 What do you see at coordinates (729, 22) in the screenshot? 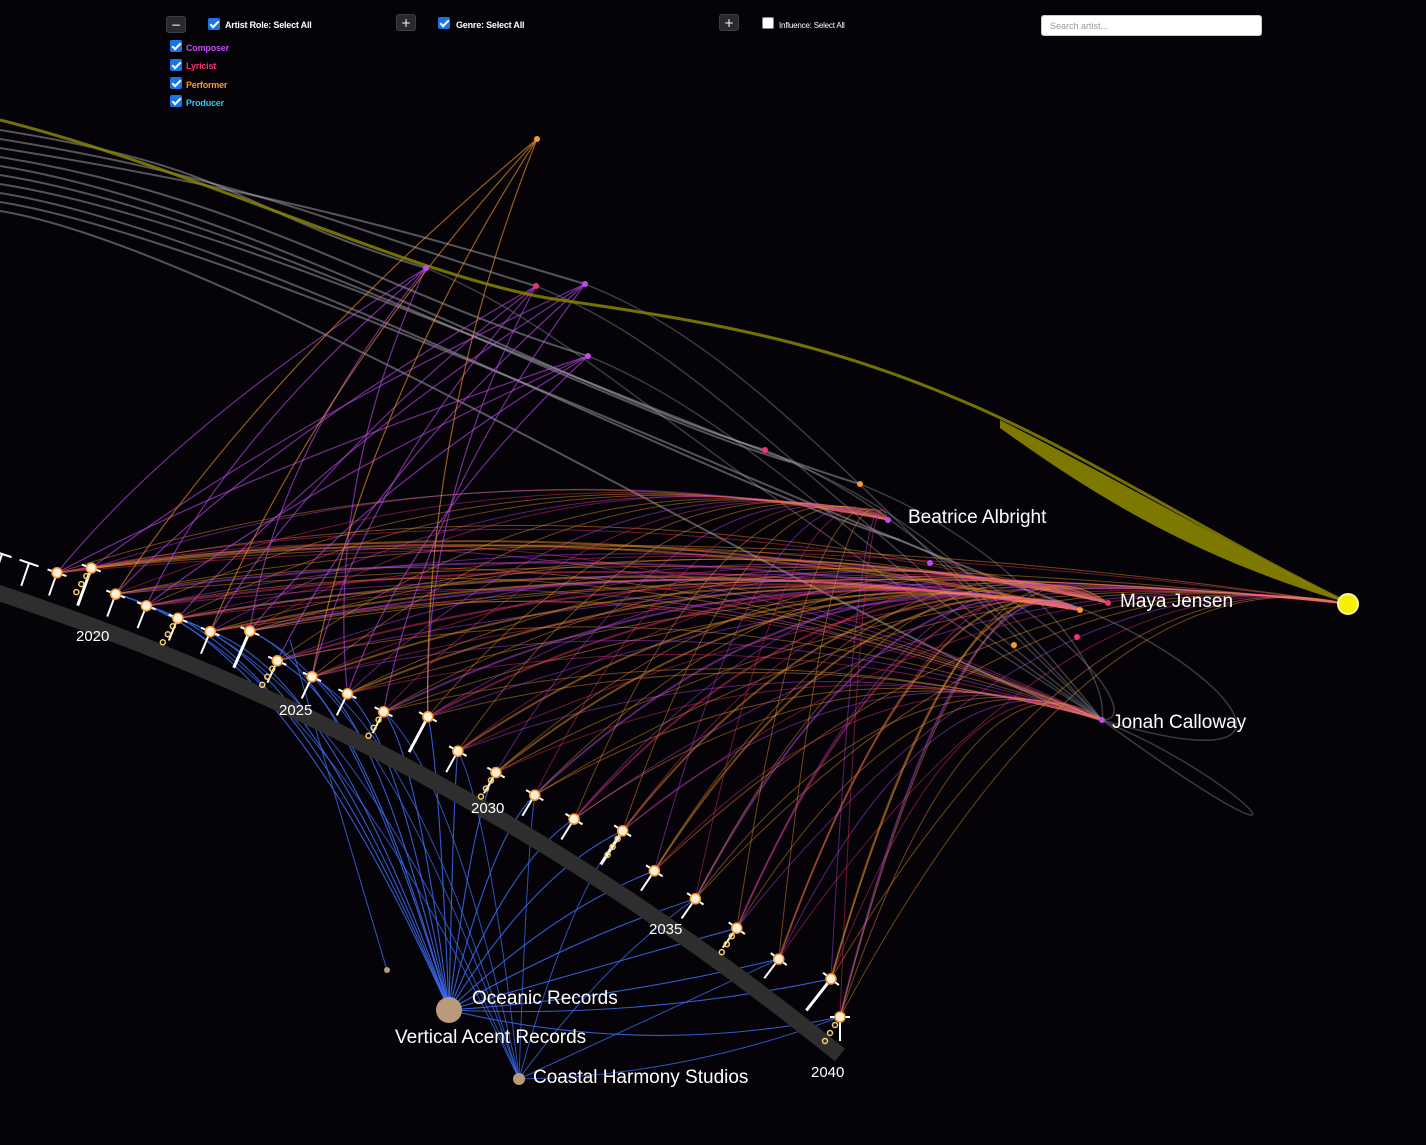
I see `expand-influence-button: +` at bounding box center [729, 22].